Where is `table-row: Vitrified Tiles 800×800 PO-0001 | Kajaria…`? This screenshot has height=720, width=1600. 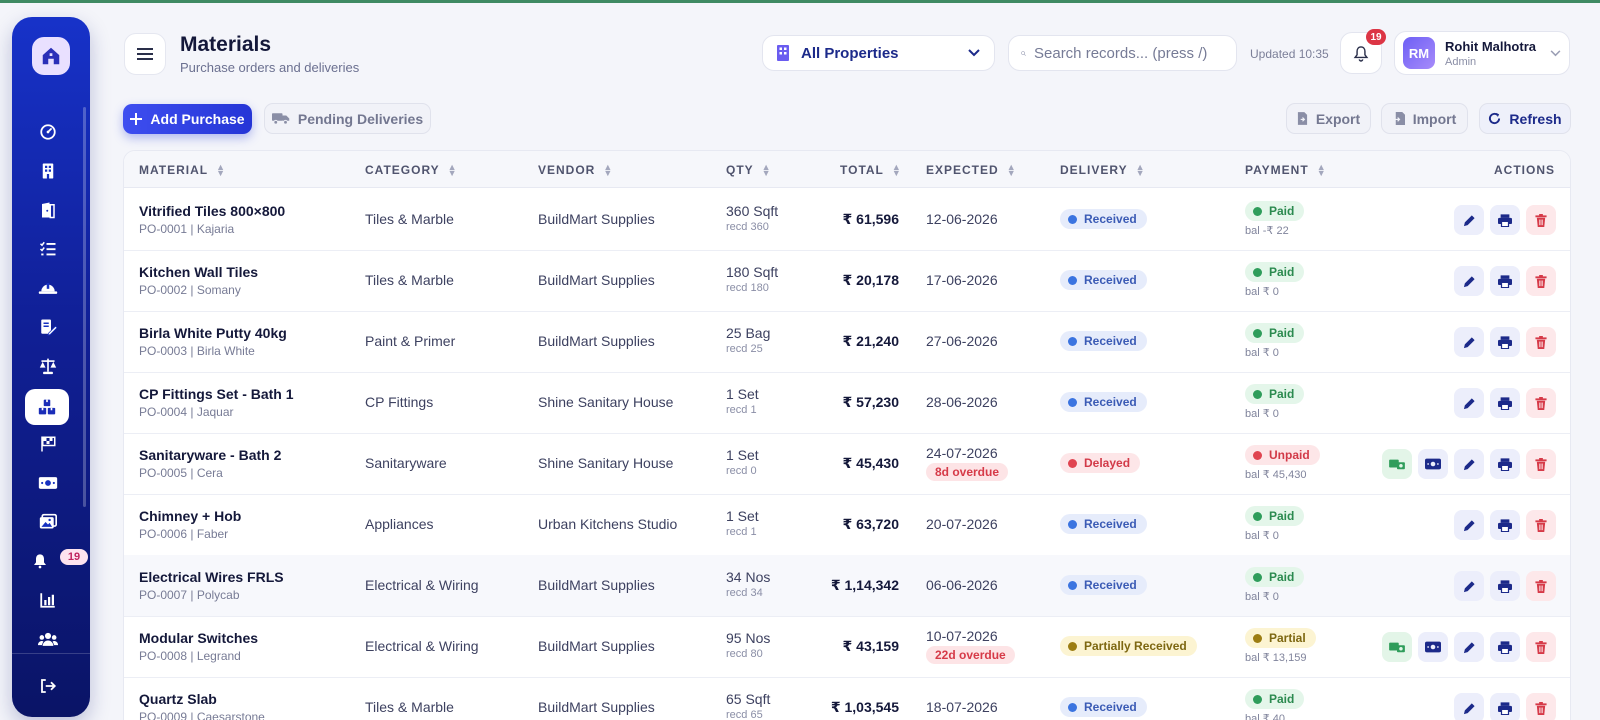
table-row: Vitrified Tiles 800×800 PO-0001 | Kajaria… is located at coordinates (847, 220).